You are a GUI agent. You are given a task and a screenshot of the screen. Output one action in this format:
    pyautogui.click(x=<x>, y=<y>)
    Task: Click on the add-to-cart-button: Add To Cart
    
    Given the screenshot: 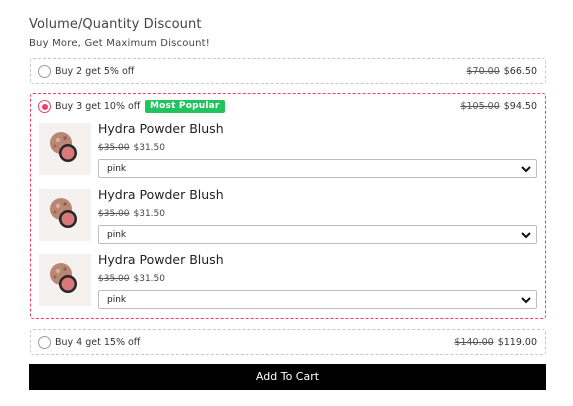 What is the action you would take?
    pyautogui.click(x=287, y=377)
    